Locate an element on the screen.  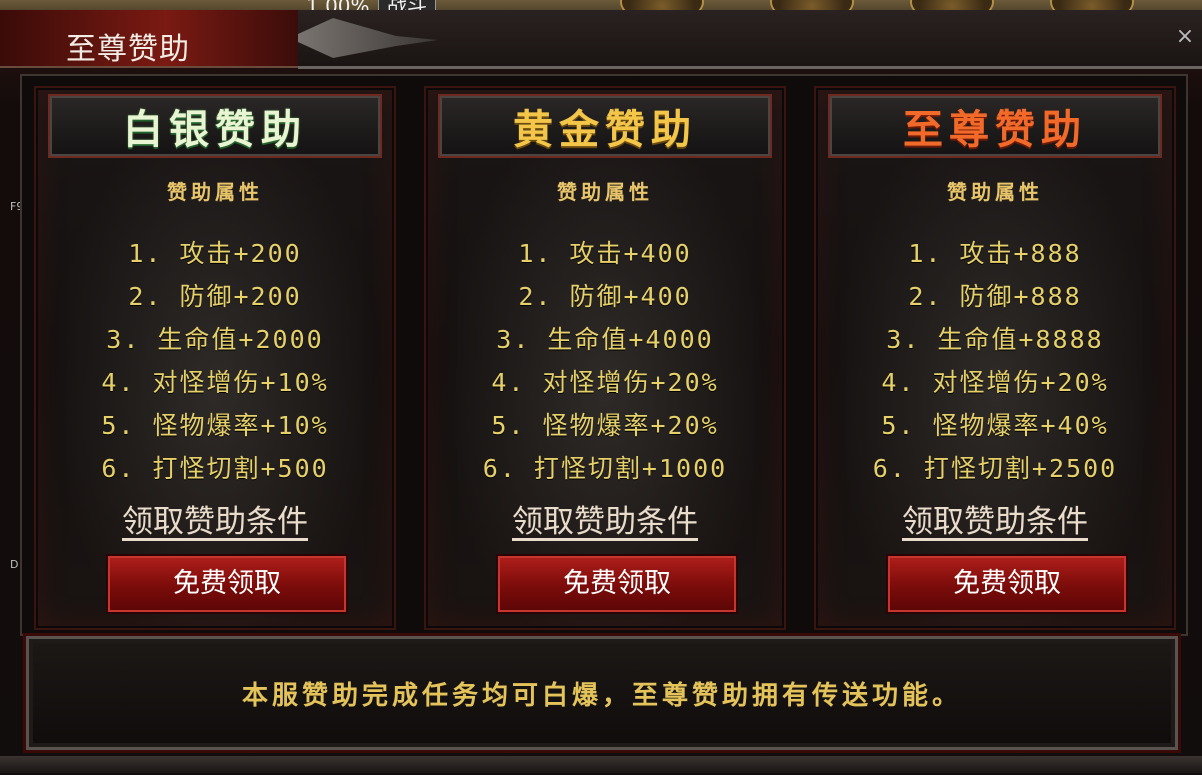
title-ornament: × is located at coordinates (750, 39).